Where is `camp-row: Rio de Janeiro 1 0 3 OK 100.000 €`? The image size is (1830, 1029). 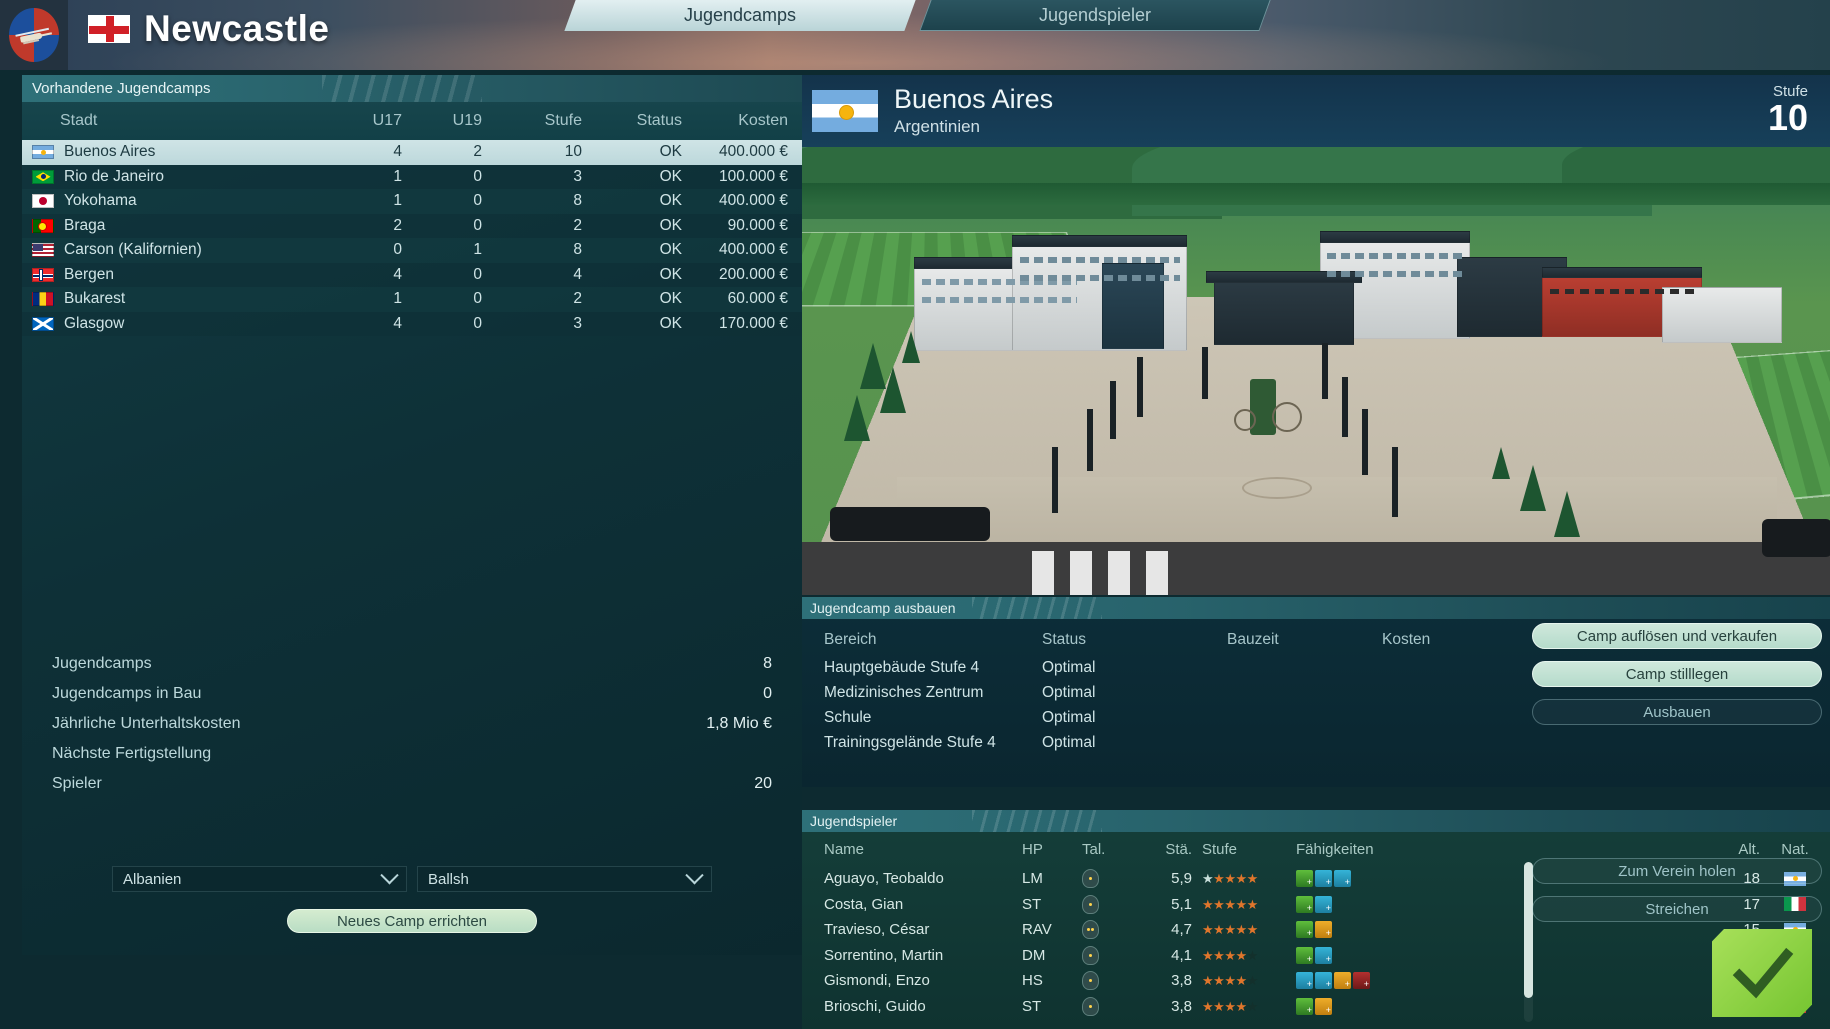
camp-row: Rio de Janeiro 1 0 3 OK 100.000 € is located at coordinates (412, 176).